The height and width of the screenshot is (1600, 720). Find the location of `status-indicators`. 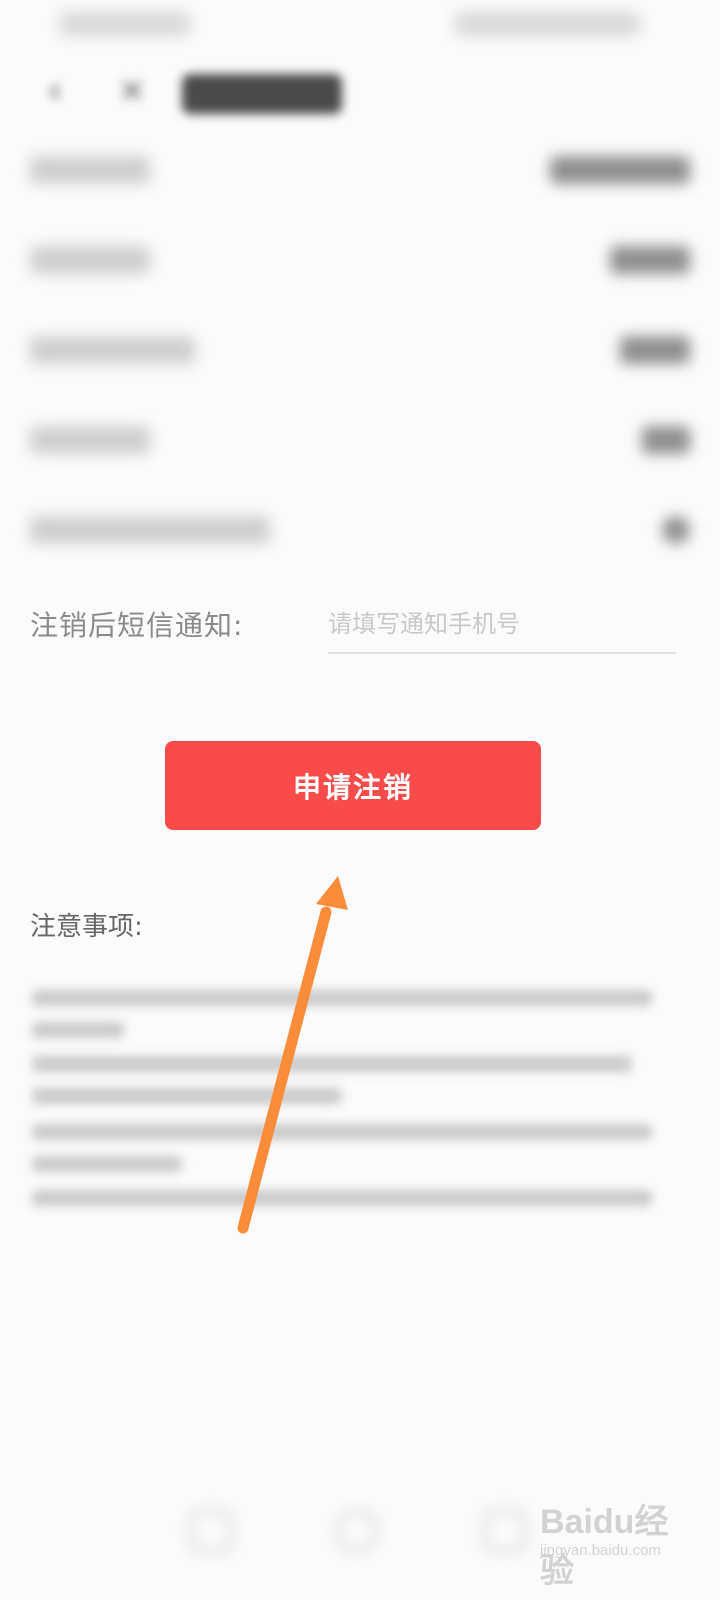

status-indicators is located at coordinates (547, 24).